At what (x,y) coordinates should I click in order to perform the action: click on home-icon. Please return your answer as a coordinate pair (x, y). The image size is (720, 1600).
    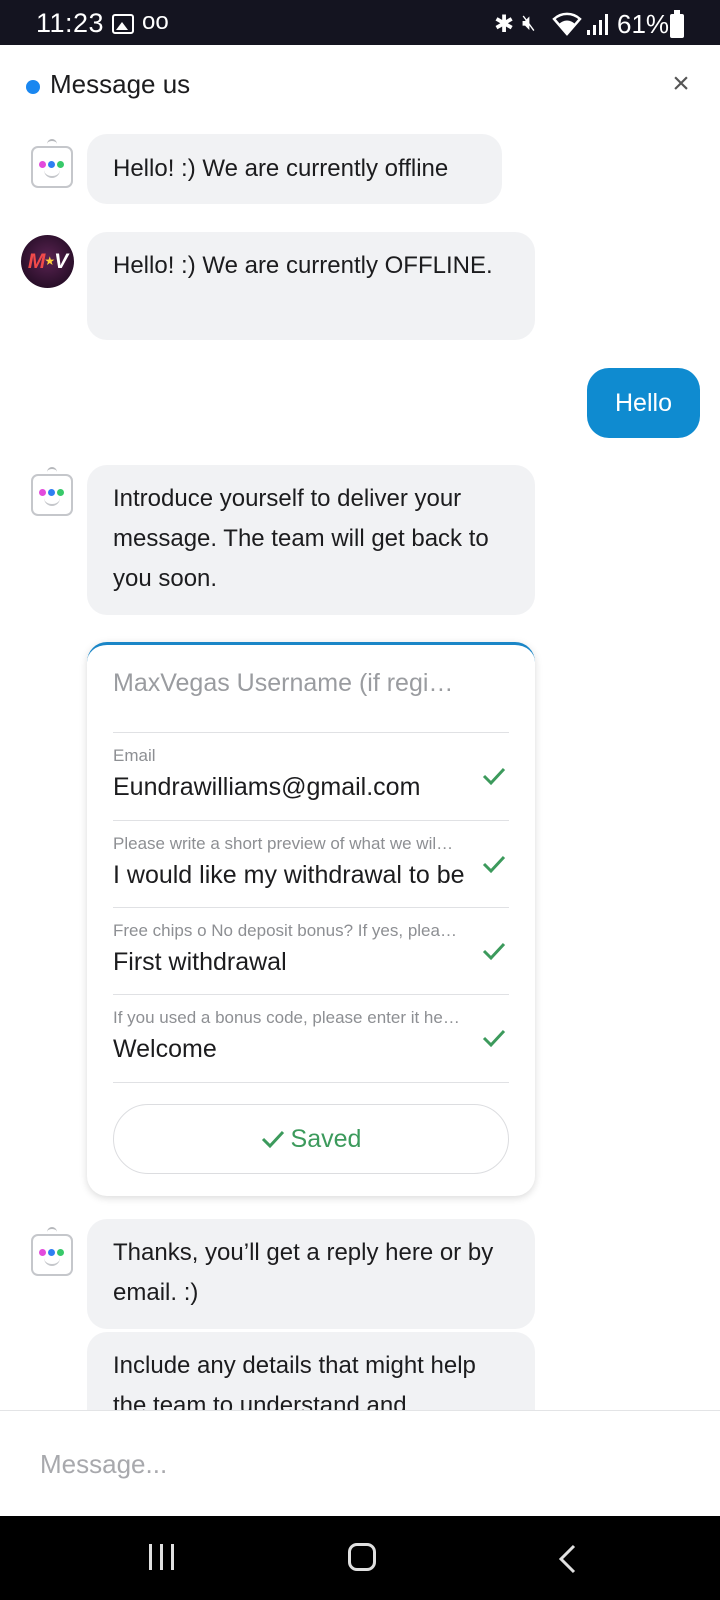
    Looking at the image, I should click on (362, 1557).